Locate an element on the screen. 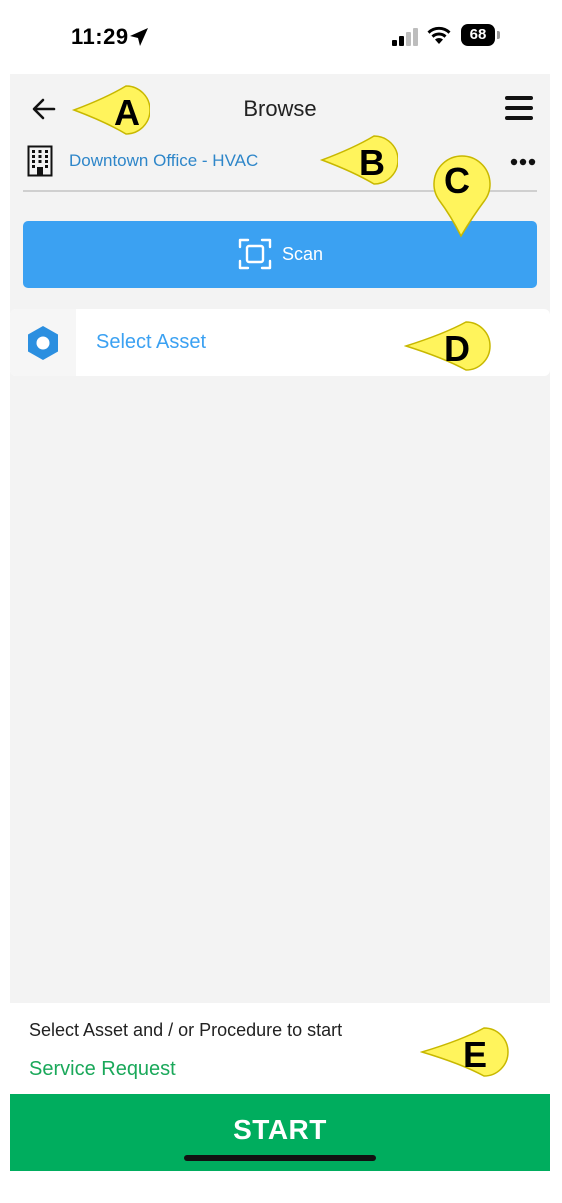  location-name: Downtown Office - HVAC is located at coordinates (164, 160).